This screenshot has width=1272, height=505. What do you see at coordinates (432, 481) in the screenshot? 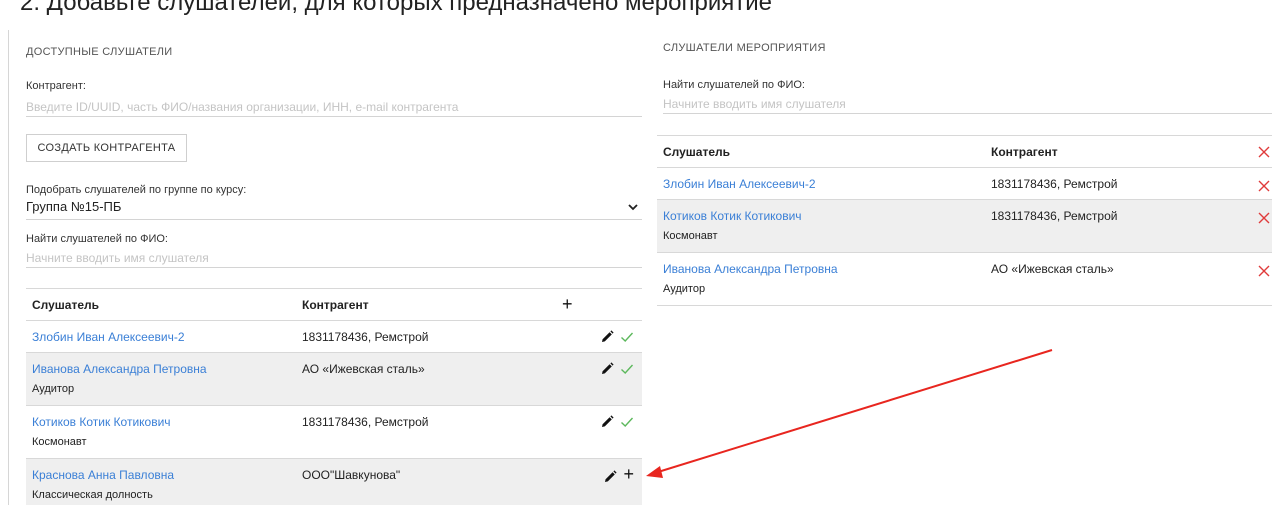
I see `contractor-cell: ООО"Шавкунова"` at bounding box center [432, 481].